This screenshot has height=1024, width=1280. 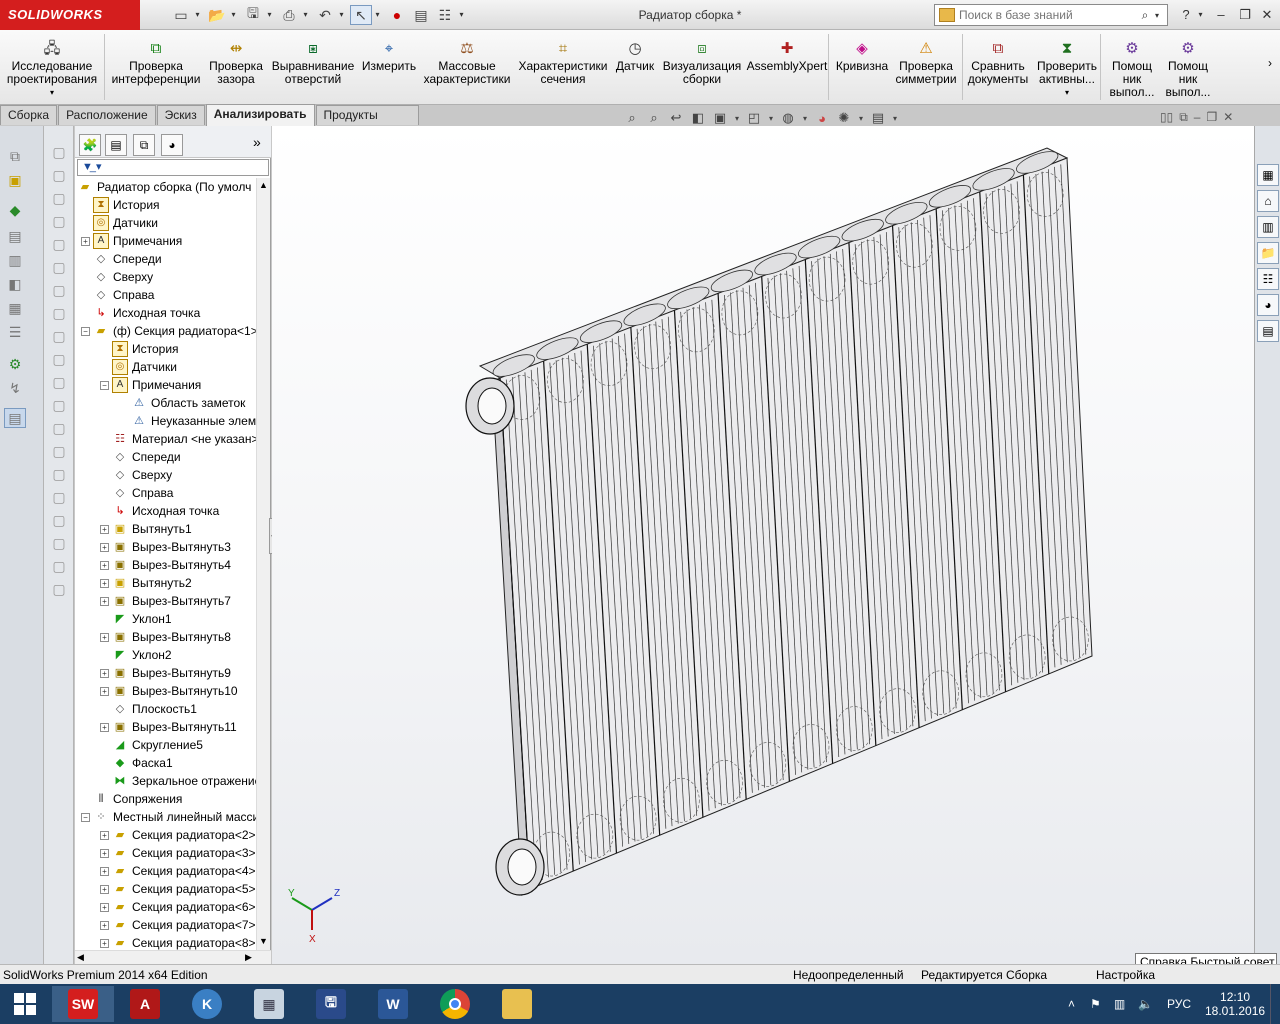 What do you see at coordinates (180, 115) in the screenshot?
I see `tab-2: Эскиз` at bounding box center [180, 115].